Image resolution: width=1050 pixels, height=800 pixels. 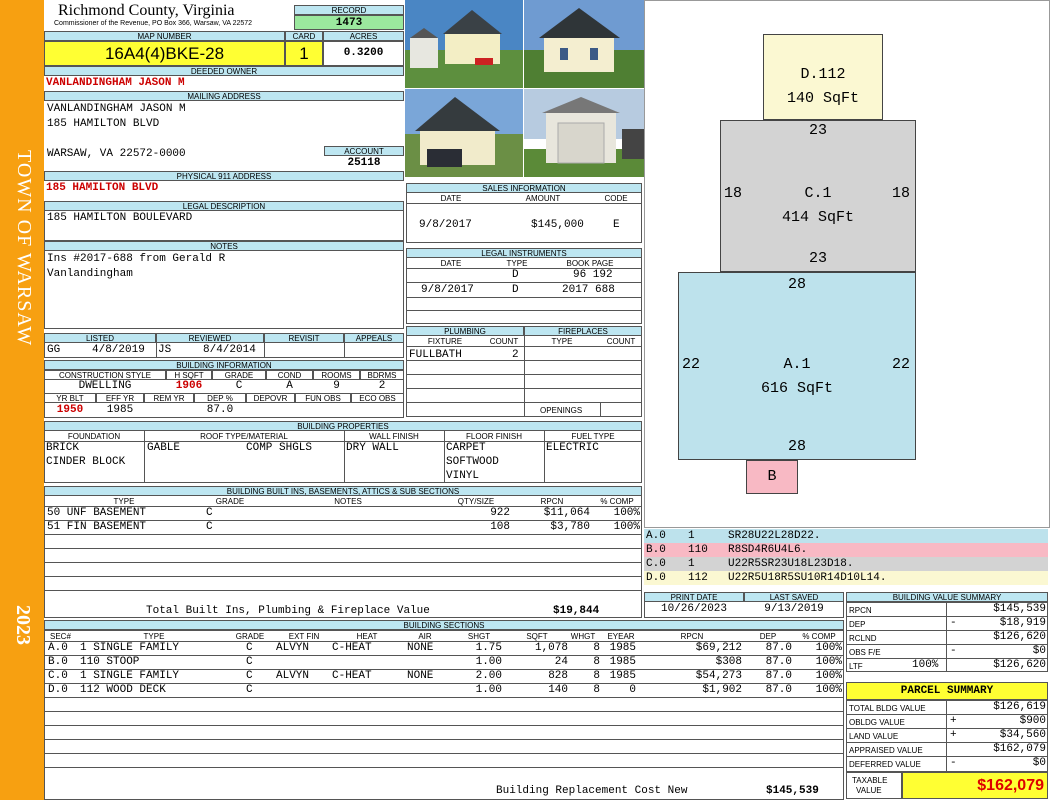 What do you see at coordinates (561, 662) in the screenshot?
I see `sec-b-sqft: 24` at bounding box center [561, 662].